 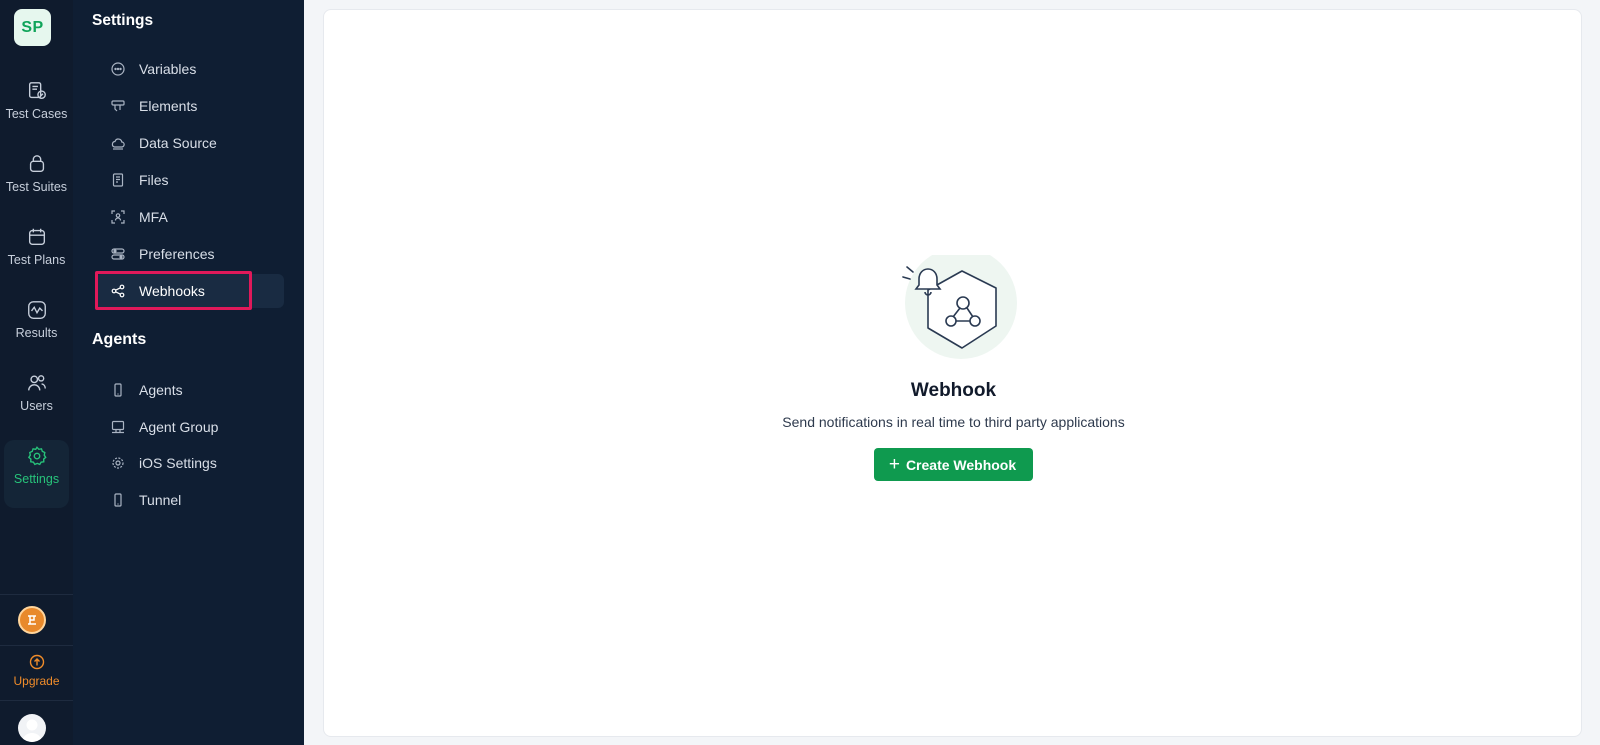 I want to click on nav-item-elements: Elements, so click(x=226, y=106).